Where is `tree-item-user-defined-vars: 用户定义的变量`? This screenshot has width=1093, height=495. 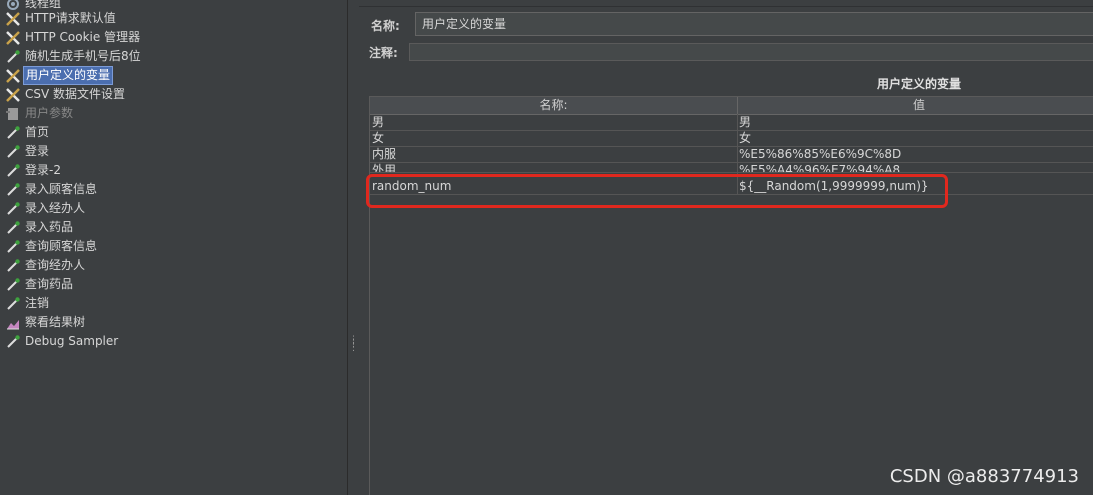
tree-item-user-defined-vars: 用户定义的变量 is located at coordinates (57, 75).